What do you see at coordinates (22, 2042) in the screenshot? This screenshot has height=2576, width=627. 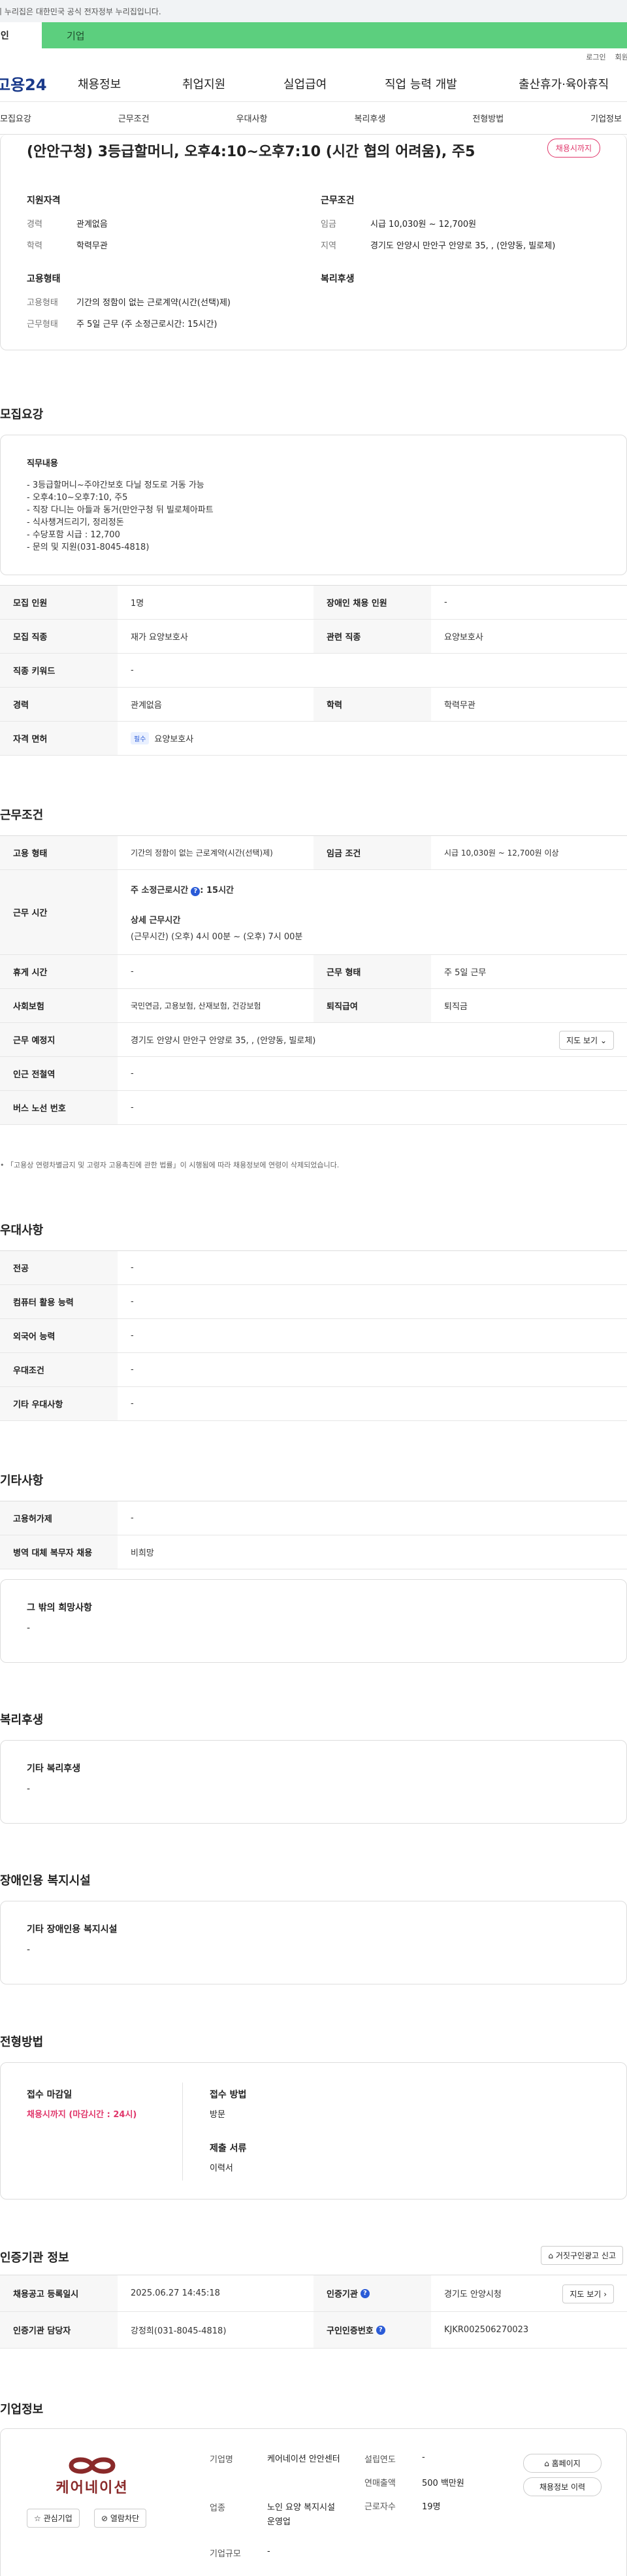 I see `process-title: 전형방법` at bounding box center [22, 2042].